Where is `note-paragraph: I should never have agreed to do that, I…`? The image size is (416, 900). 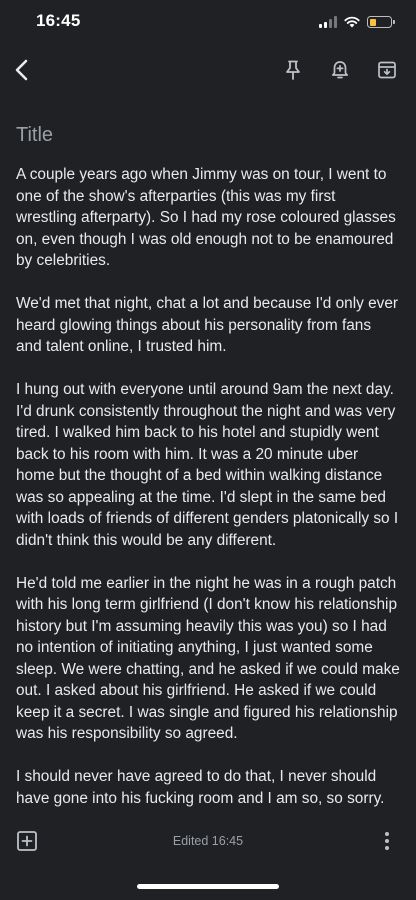 note-paragraph: I should never have agreed to do that, I… is located at coordinates (200, 787).